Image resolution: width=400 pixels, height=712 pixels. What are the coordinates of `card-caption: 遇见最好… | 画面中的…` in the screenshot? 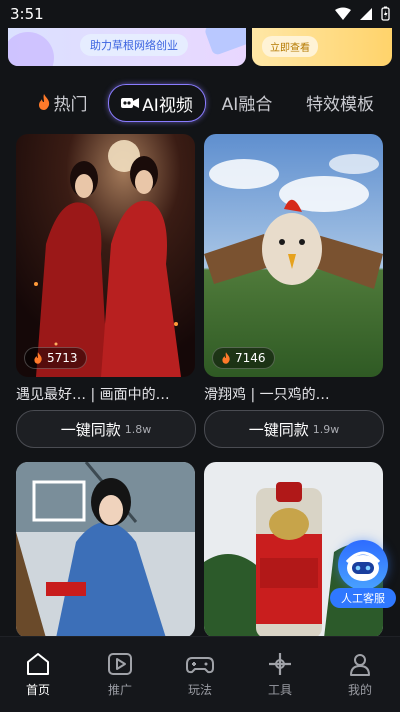 It's located at (93, 395).